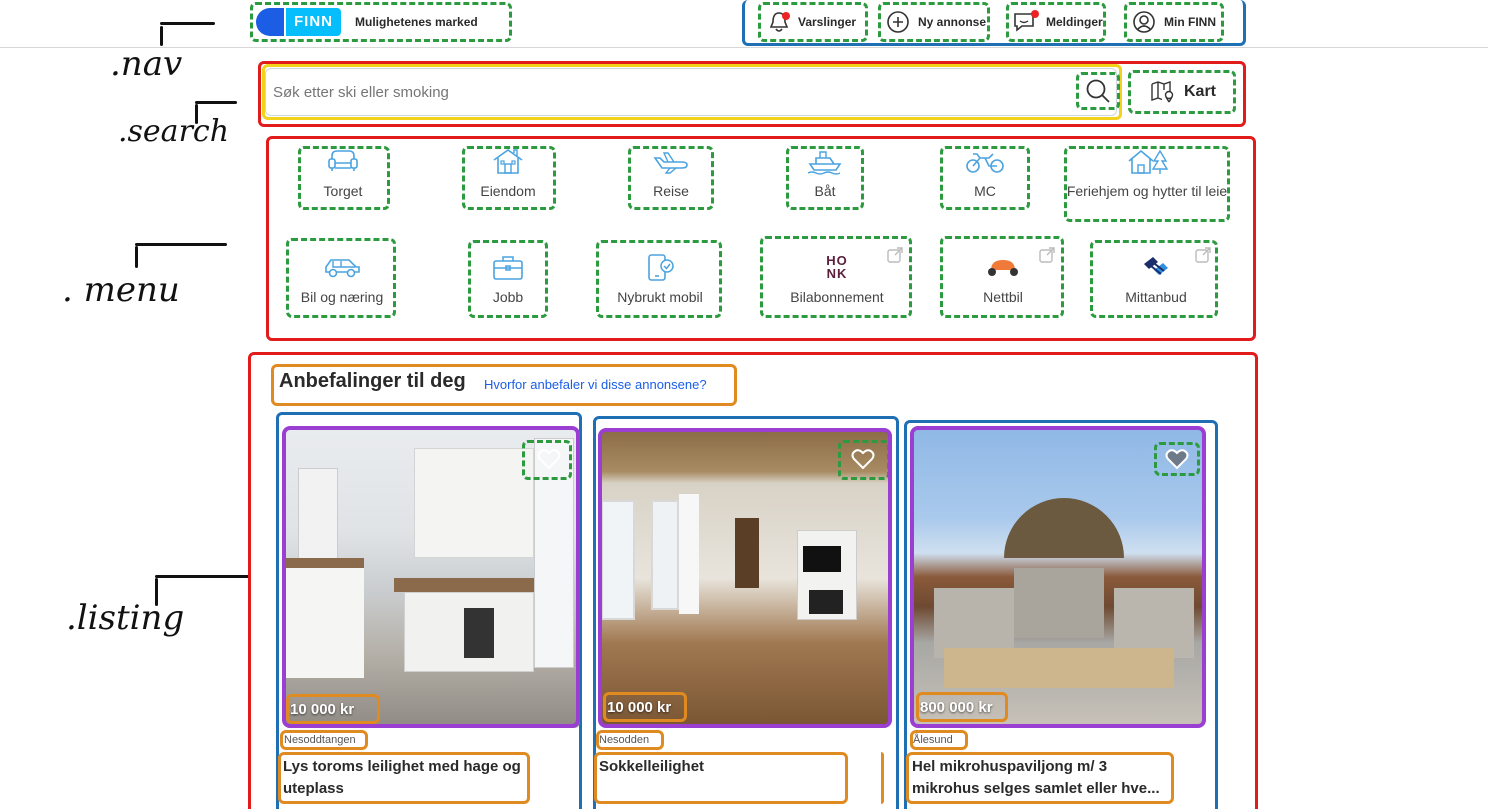 The height and width of the screenshot is (809, 1488). I want to click on annotation-listing-label: .listing, so click(125, 618).